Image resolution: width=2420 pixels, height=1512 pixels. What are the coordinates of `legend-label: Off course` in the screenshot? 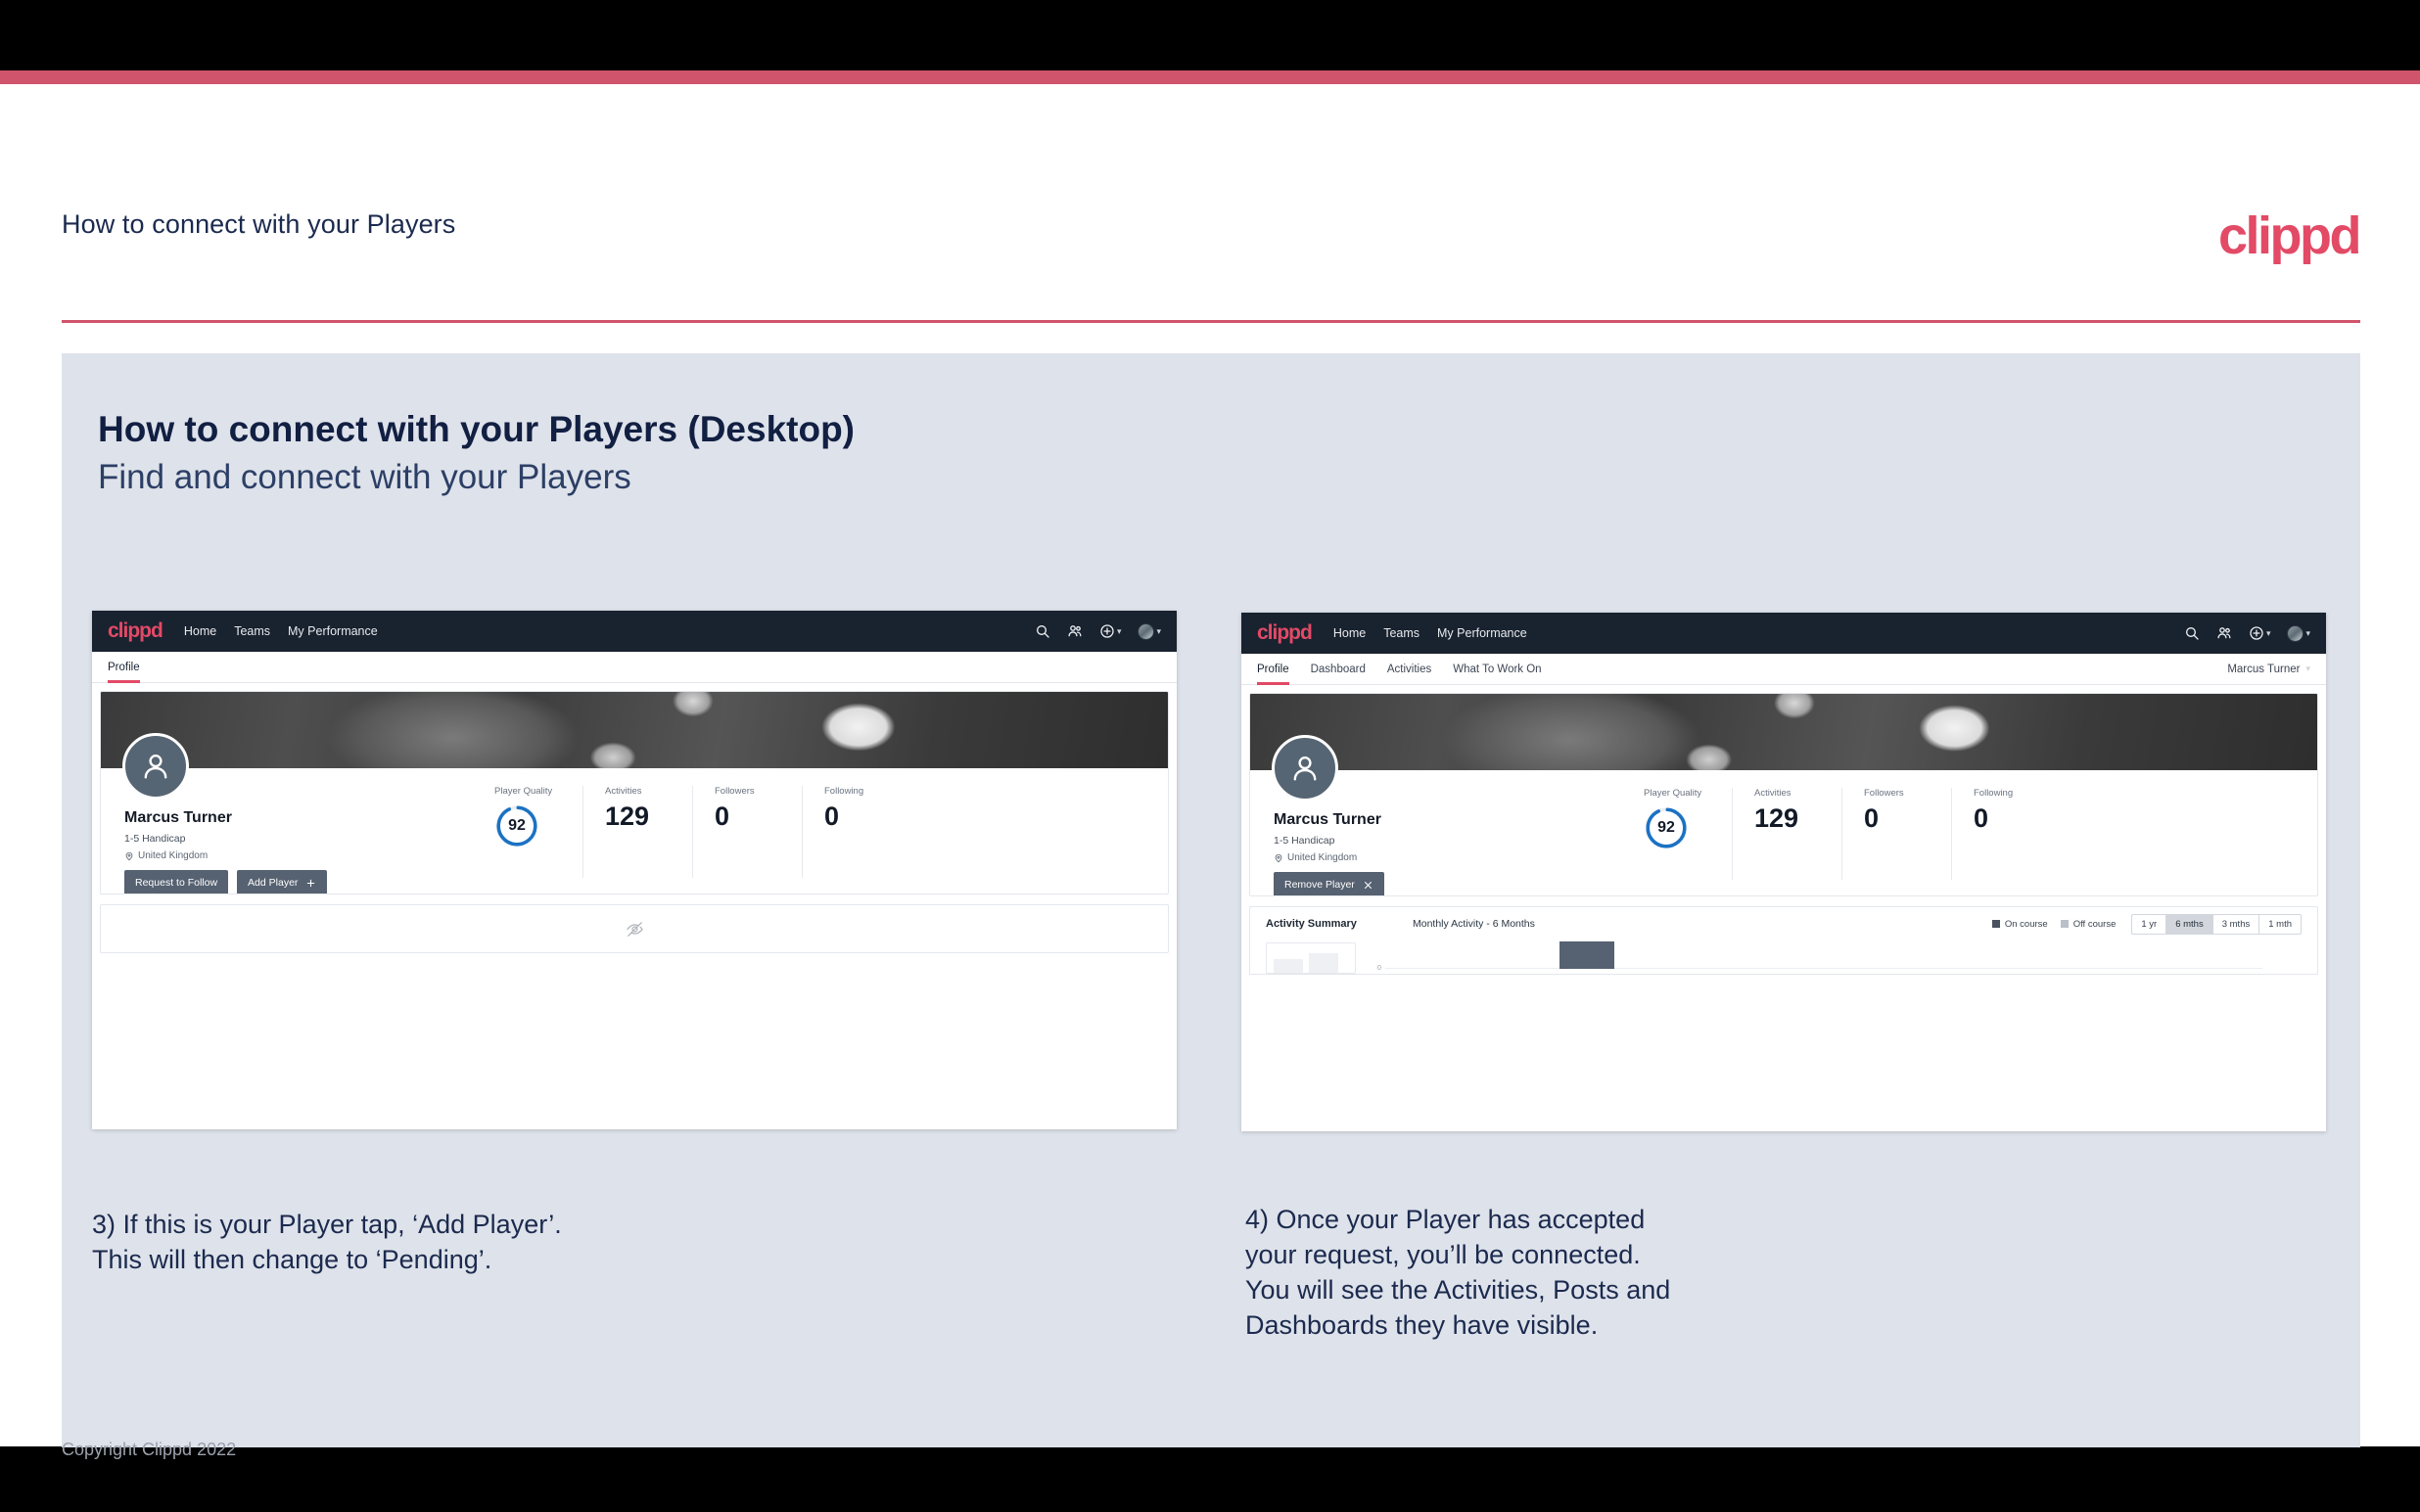 It's located at (2094, 924).